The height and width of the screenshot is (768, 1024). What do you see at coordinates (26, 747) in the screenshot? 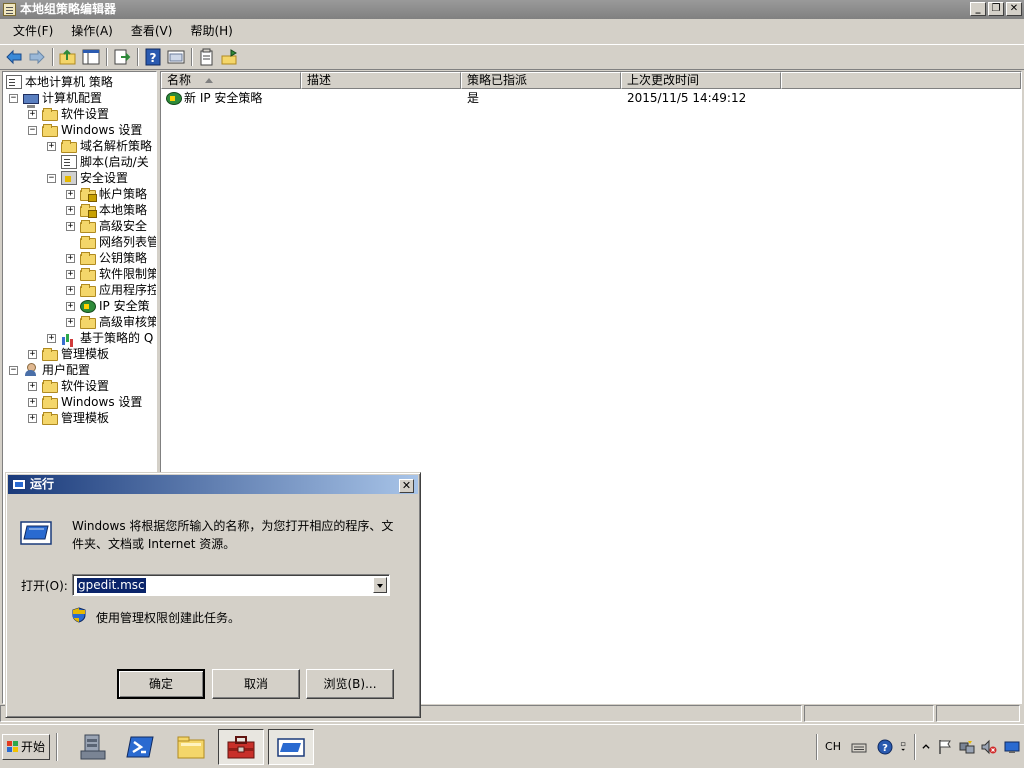
I see `start-button: 开始` at bounding box center [26, 747].